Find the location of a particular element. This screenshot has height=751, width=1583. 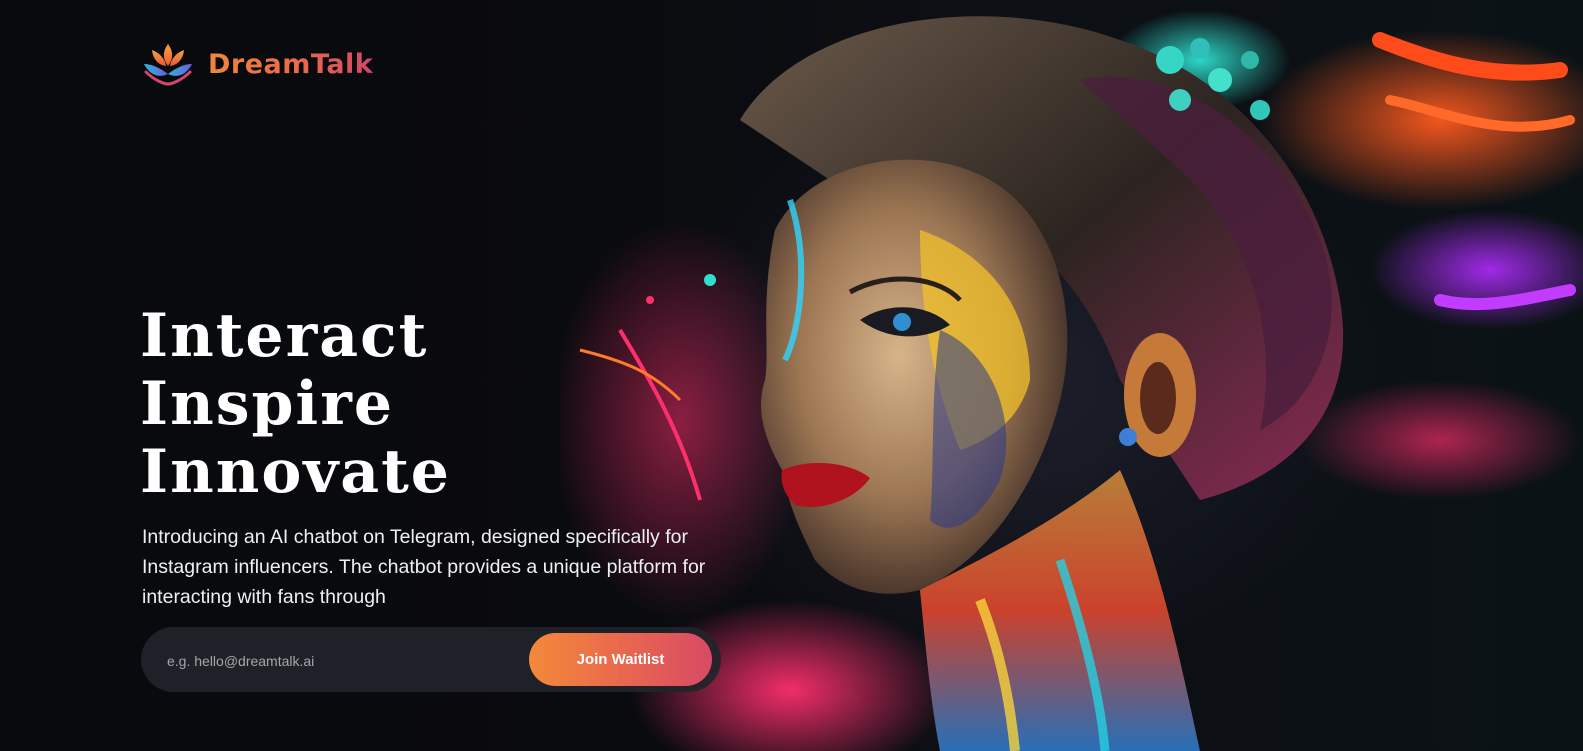

brand-name: DreamTalk is located at coordinates (291, 64).